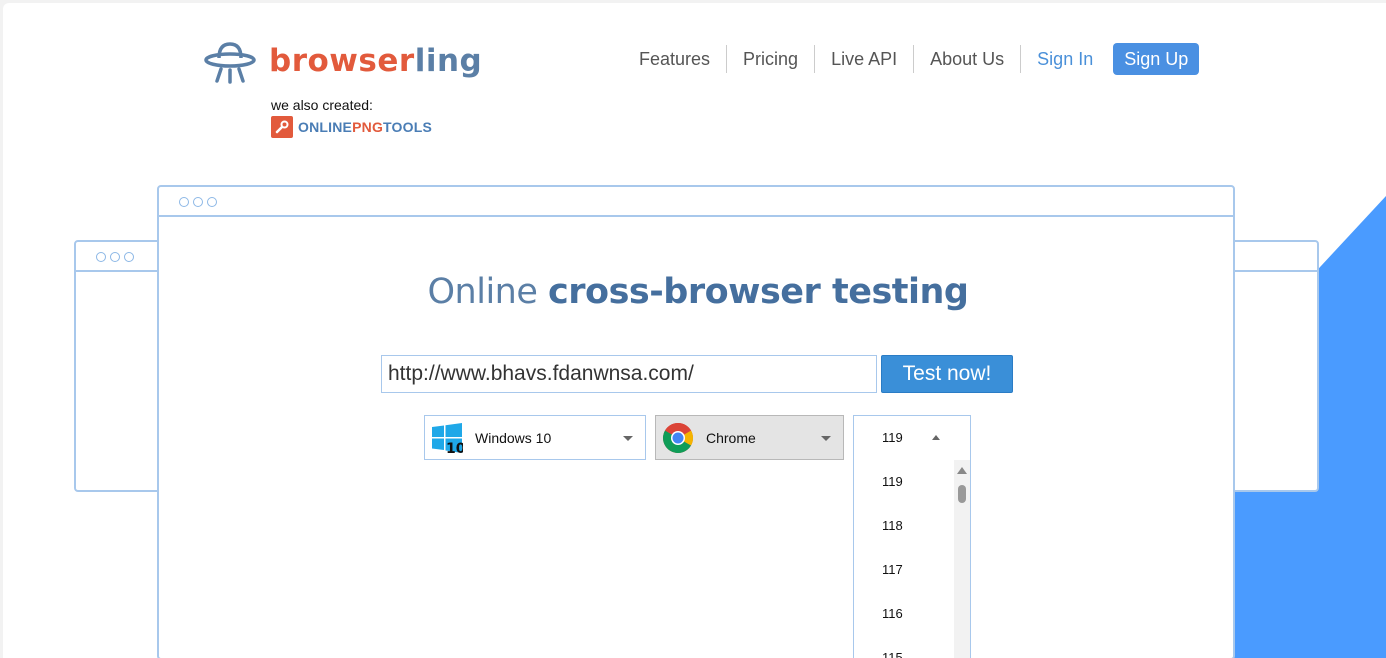 This screenshot has width=1386, height=658. I want to click on hero-title-light: Online, so click(488, 292).